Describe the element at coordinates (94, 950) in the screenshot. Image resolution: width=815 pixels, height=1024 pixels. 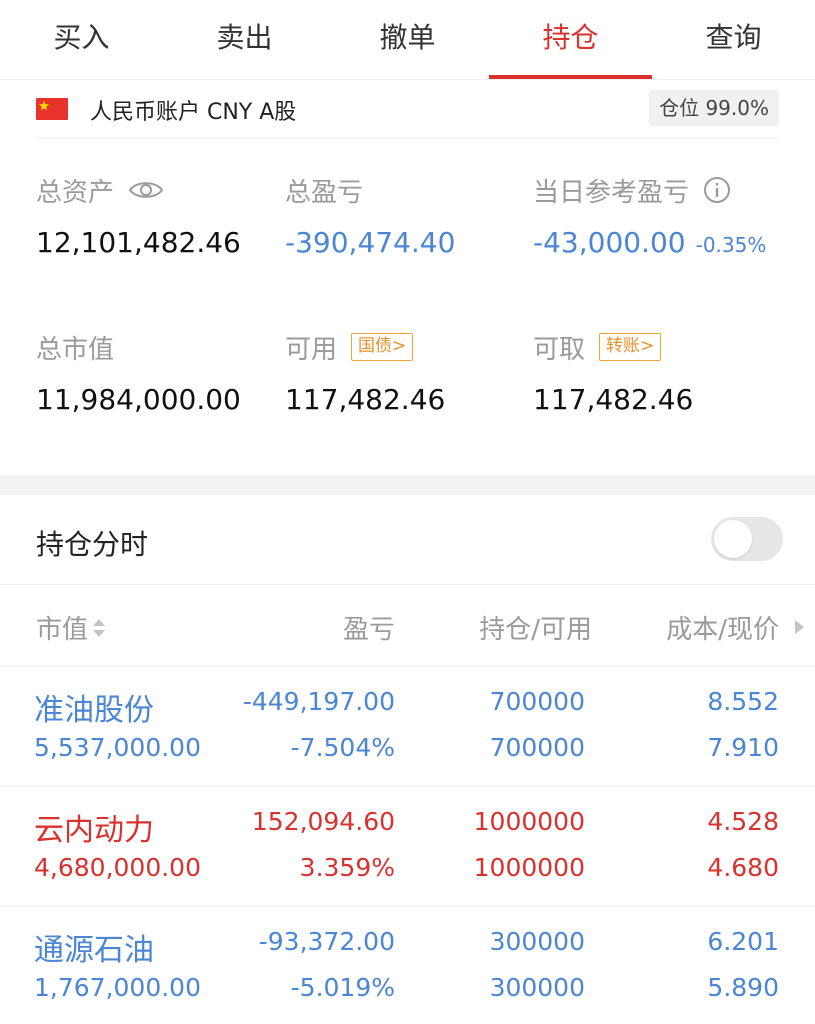
I see `stock-name: 通源石油` at that location.